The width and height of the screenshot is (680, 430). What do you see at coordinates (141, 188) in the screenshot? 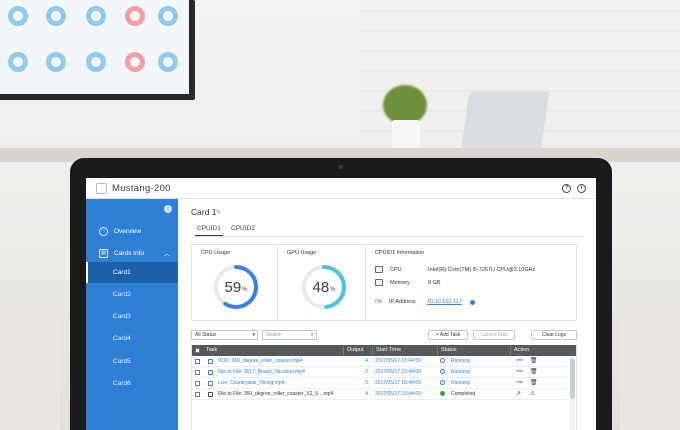
I see `app-title: Mustang-200` at bounding box center [141, 188].